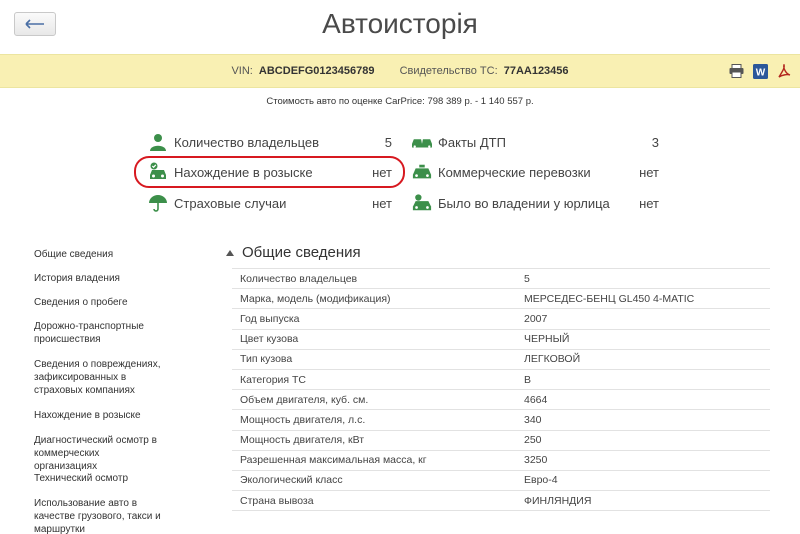 This screenshot has height=534, width=800. Describe the element at coordinates (472, 142) in the screenshot. I see `summary-label: Факты ДТП` at that location.